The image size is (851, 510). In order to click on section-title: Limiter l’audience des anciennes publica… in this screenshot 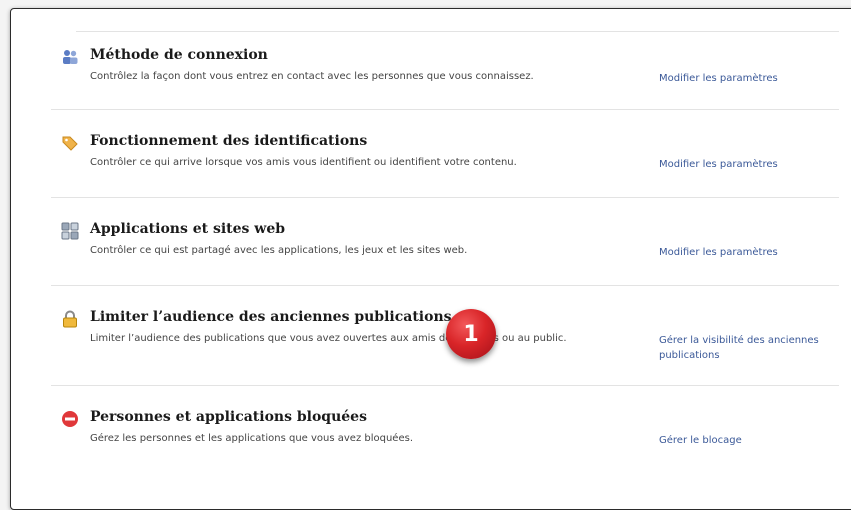, I will do `click(271, 317)`.